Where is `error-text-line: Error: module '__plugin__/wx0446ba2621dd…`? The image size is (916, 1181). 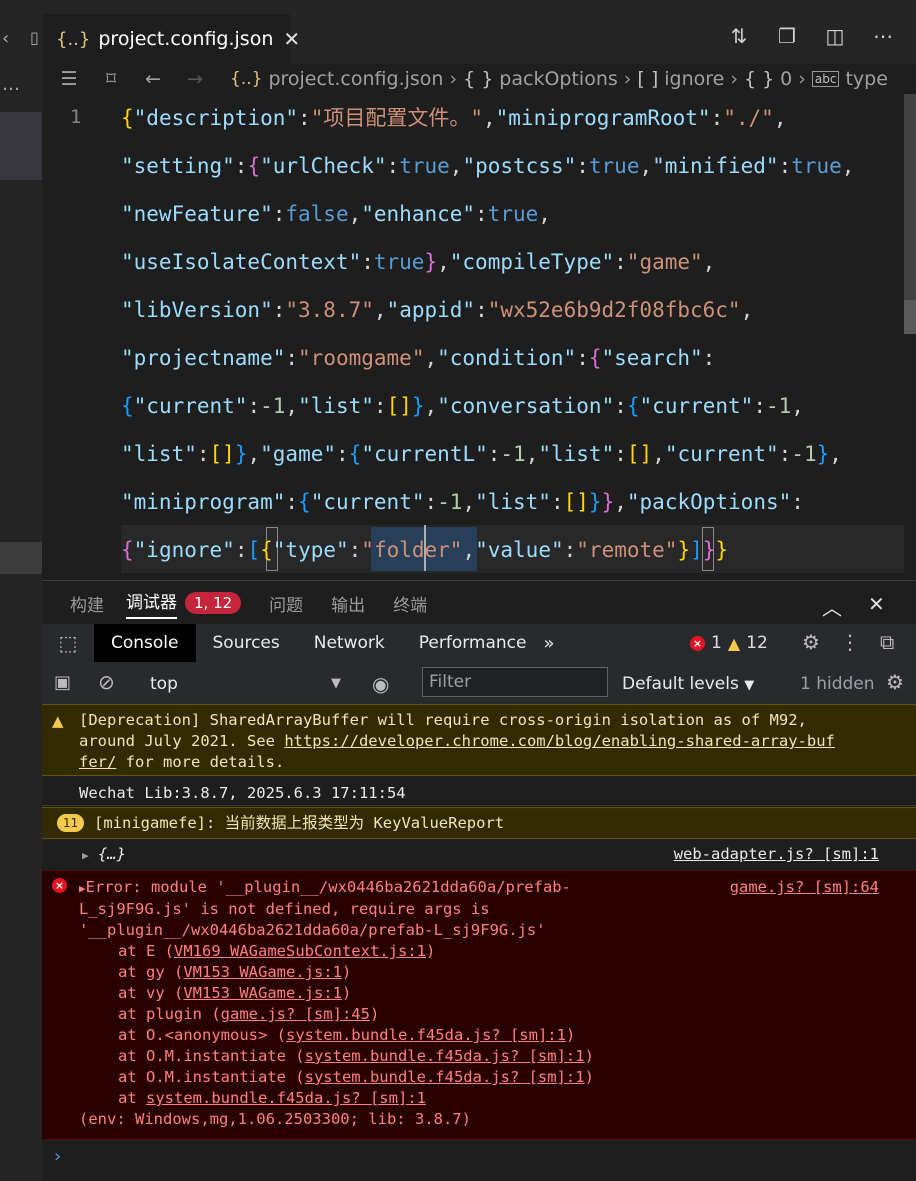
error-text-line: Error: module '__plugin__/wx0446ba2621dd… is located at coordinates (328, 887).